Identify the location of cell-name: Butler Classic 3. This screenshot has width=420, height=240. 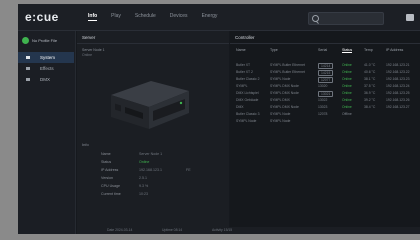
(248, 114).